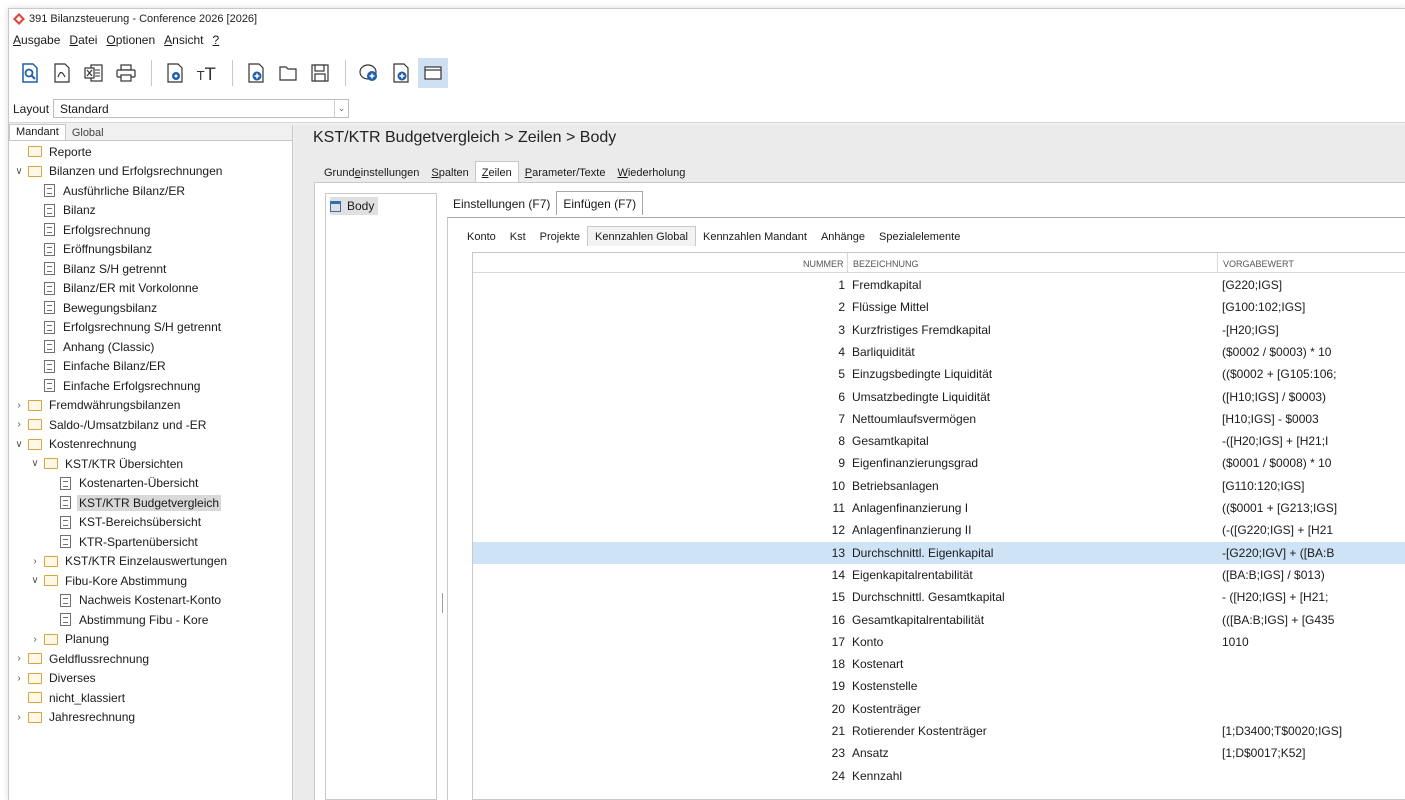  Describe the element at coordinates (109, 580) in the screenshot. I see `tree-folder: ∨ Fibu-Kore Abstimmung` at that location.